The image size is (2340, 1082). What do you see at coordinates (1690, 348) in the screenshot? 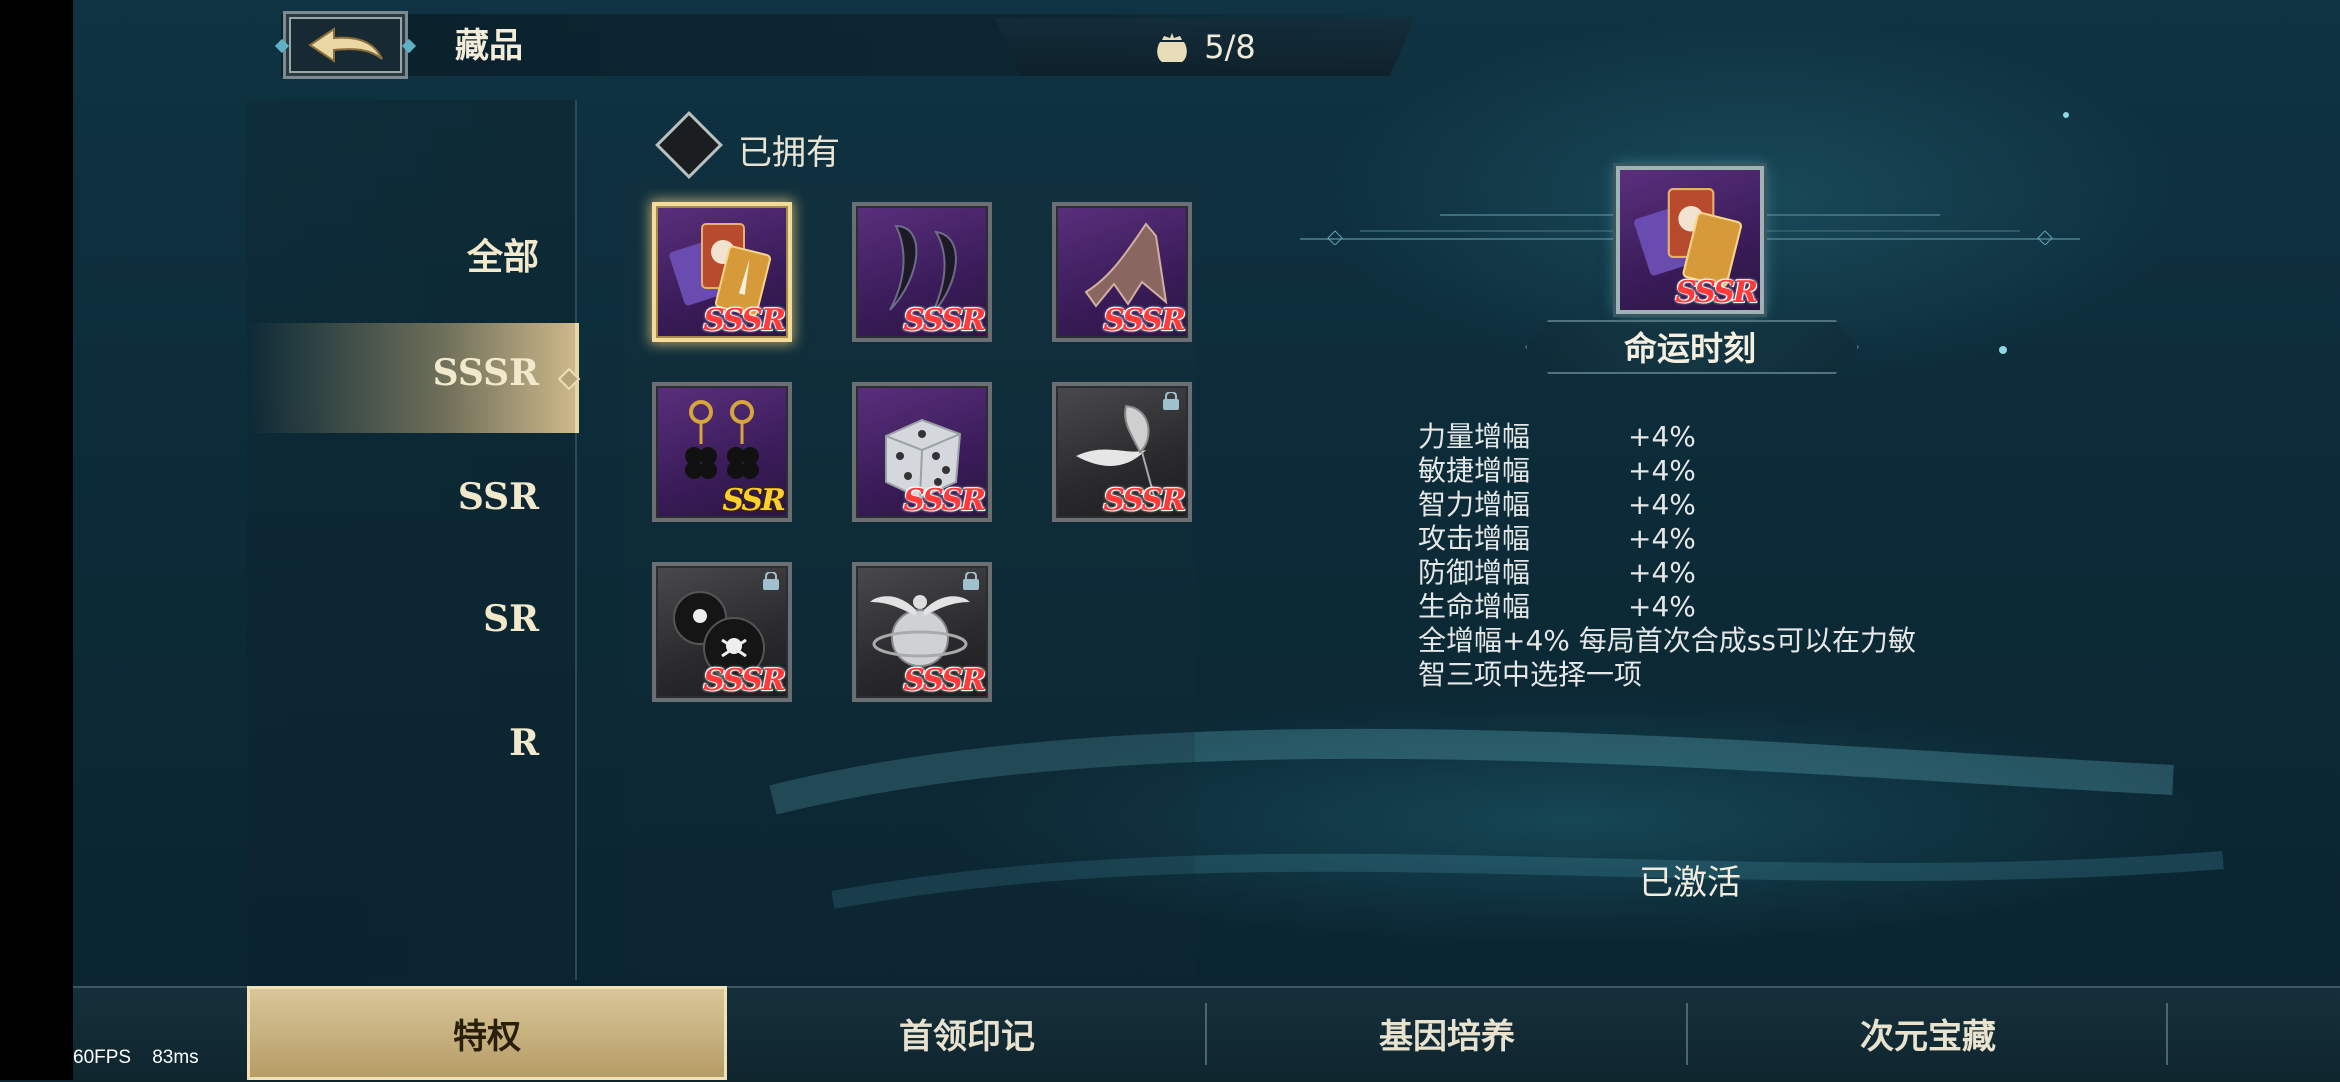
I see `item-name: 命运时刻` at bounding box center [1690, 348].